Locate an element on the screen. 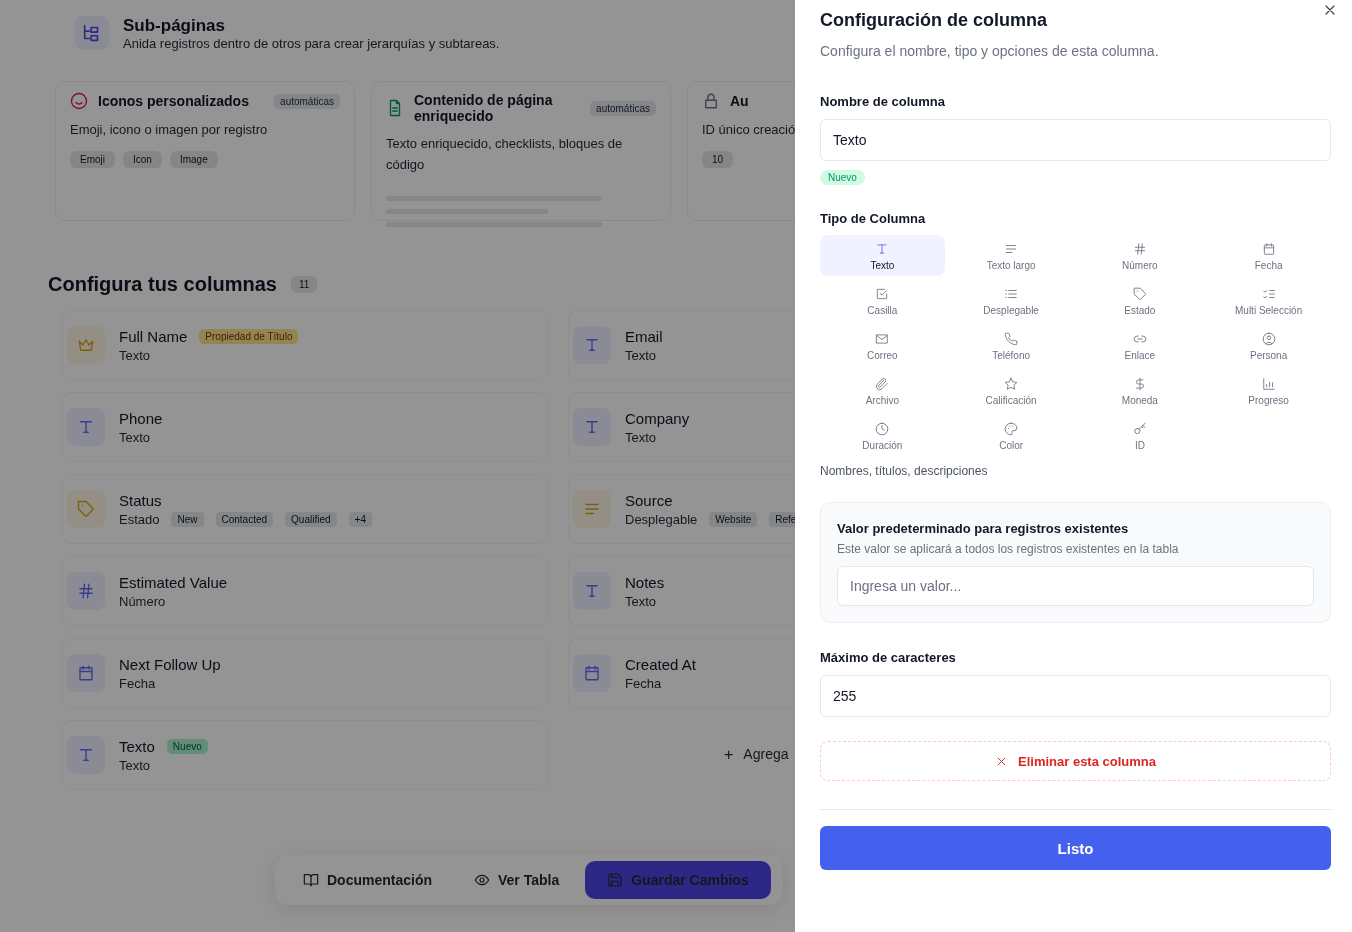 This screenshot has height=932, width=1352. column-badge: Nuevo is located at coordinates (187, 746).